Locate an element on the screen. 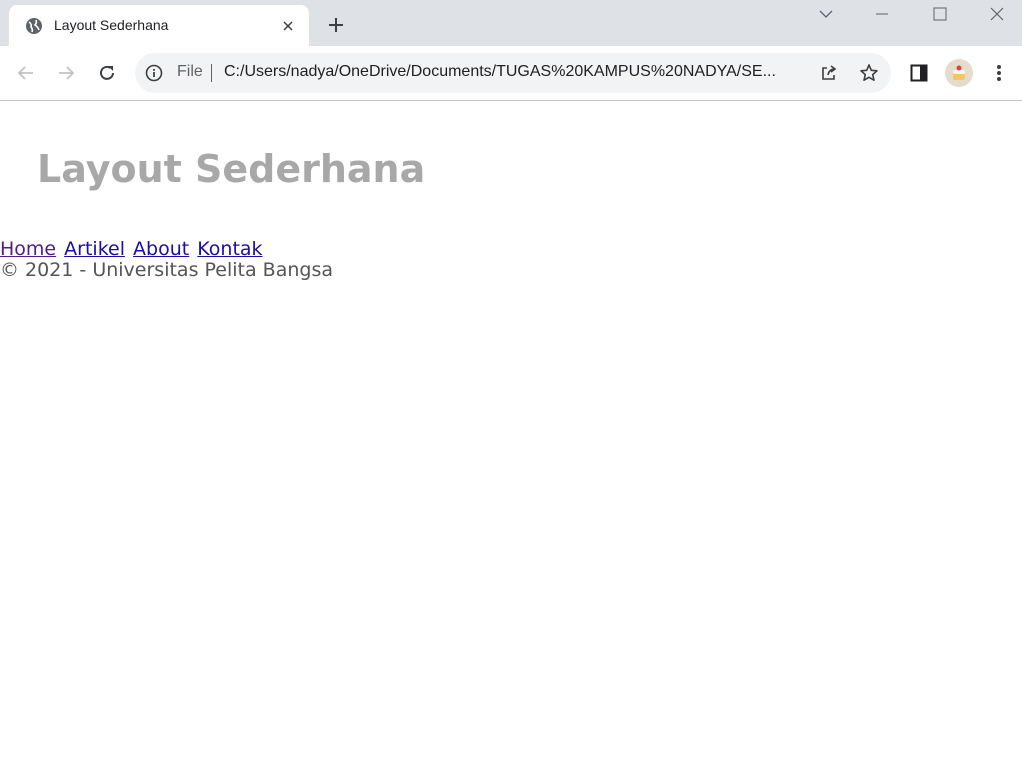 The image size is (1022, 776). side-panel-icon is located at coordinates (919, 73).